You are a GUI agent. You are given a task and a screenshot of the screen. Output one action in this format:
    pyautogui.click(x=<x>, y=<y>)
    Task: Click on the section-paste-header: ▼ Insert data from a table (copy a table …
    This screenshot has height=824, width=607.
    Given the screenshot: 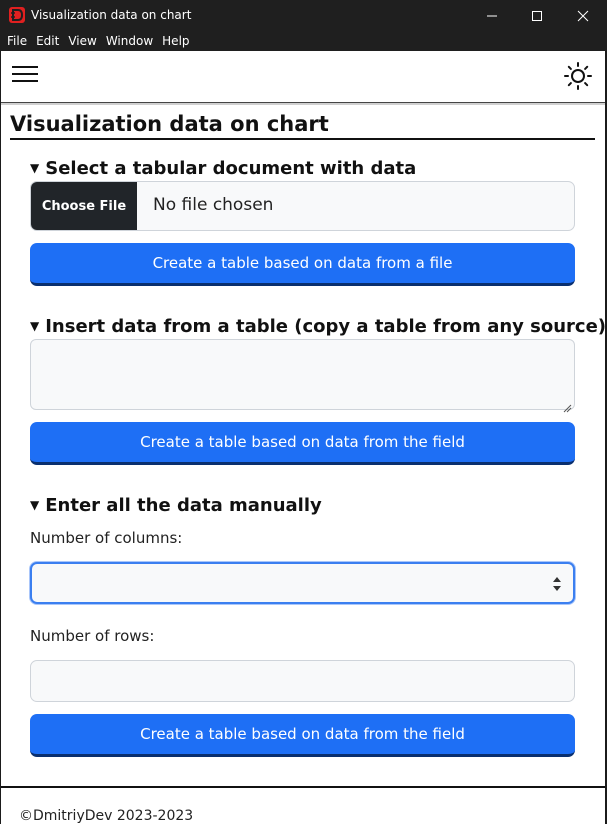 What is the action you would take?
    pyautogui.click(x=318, y=326)
    